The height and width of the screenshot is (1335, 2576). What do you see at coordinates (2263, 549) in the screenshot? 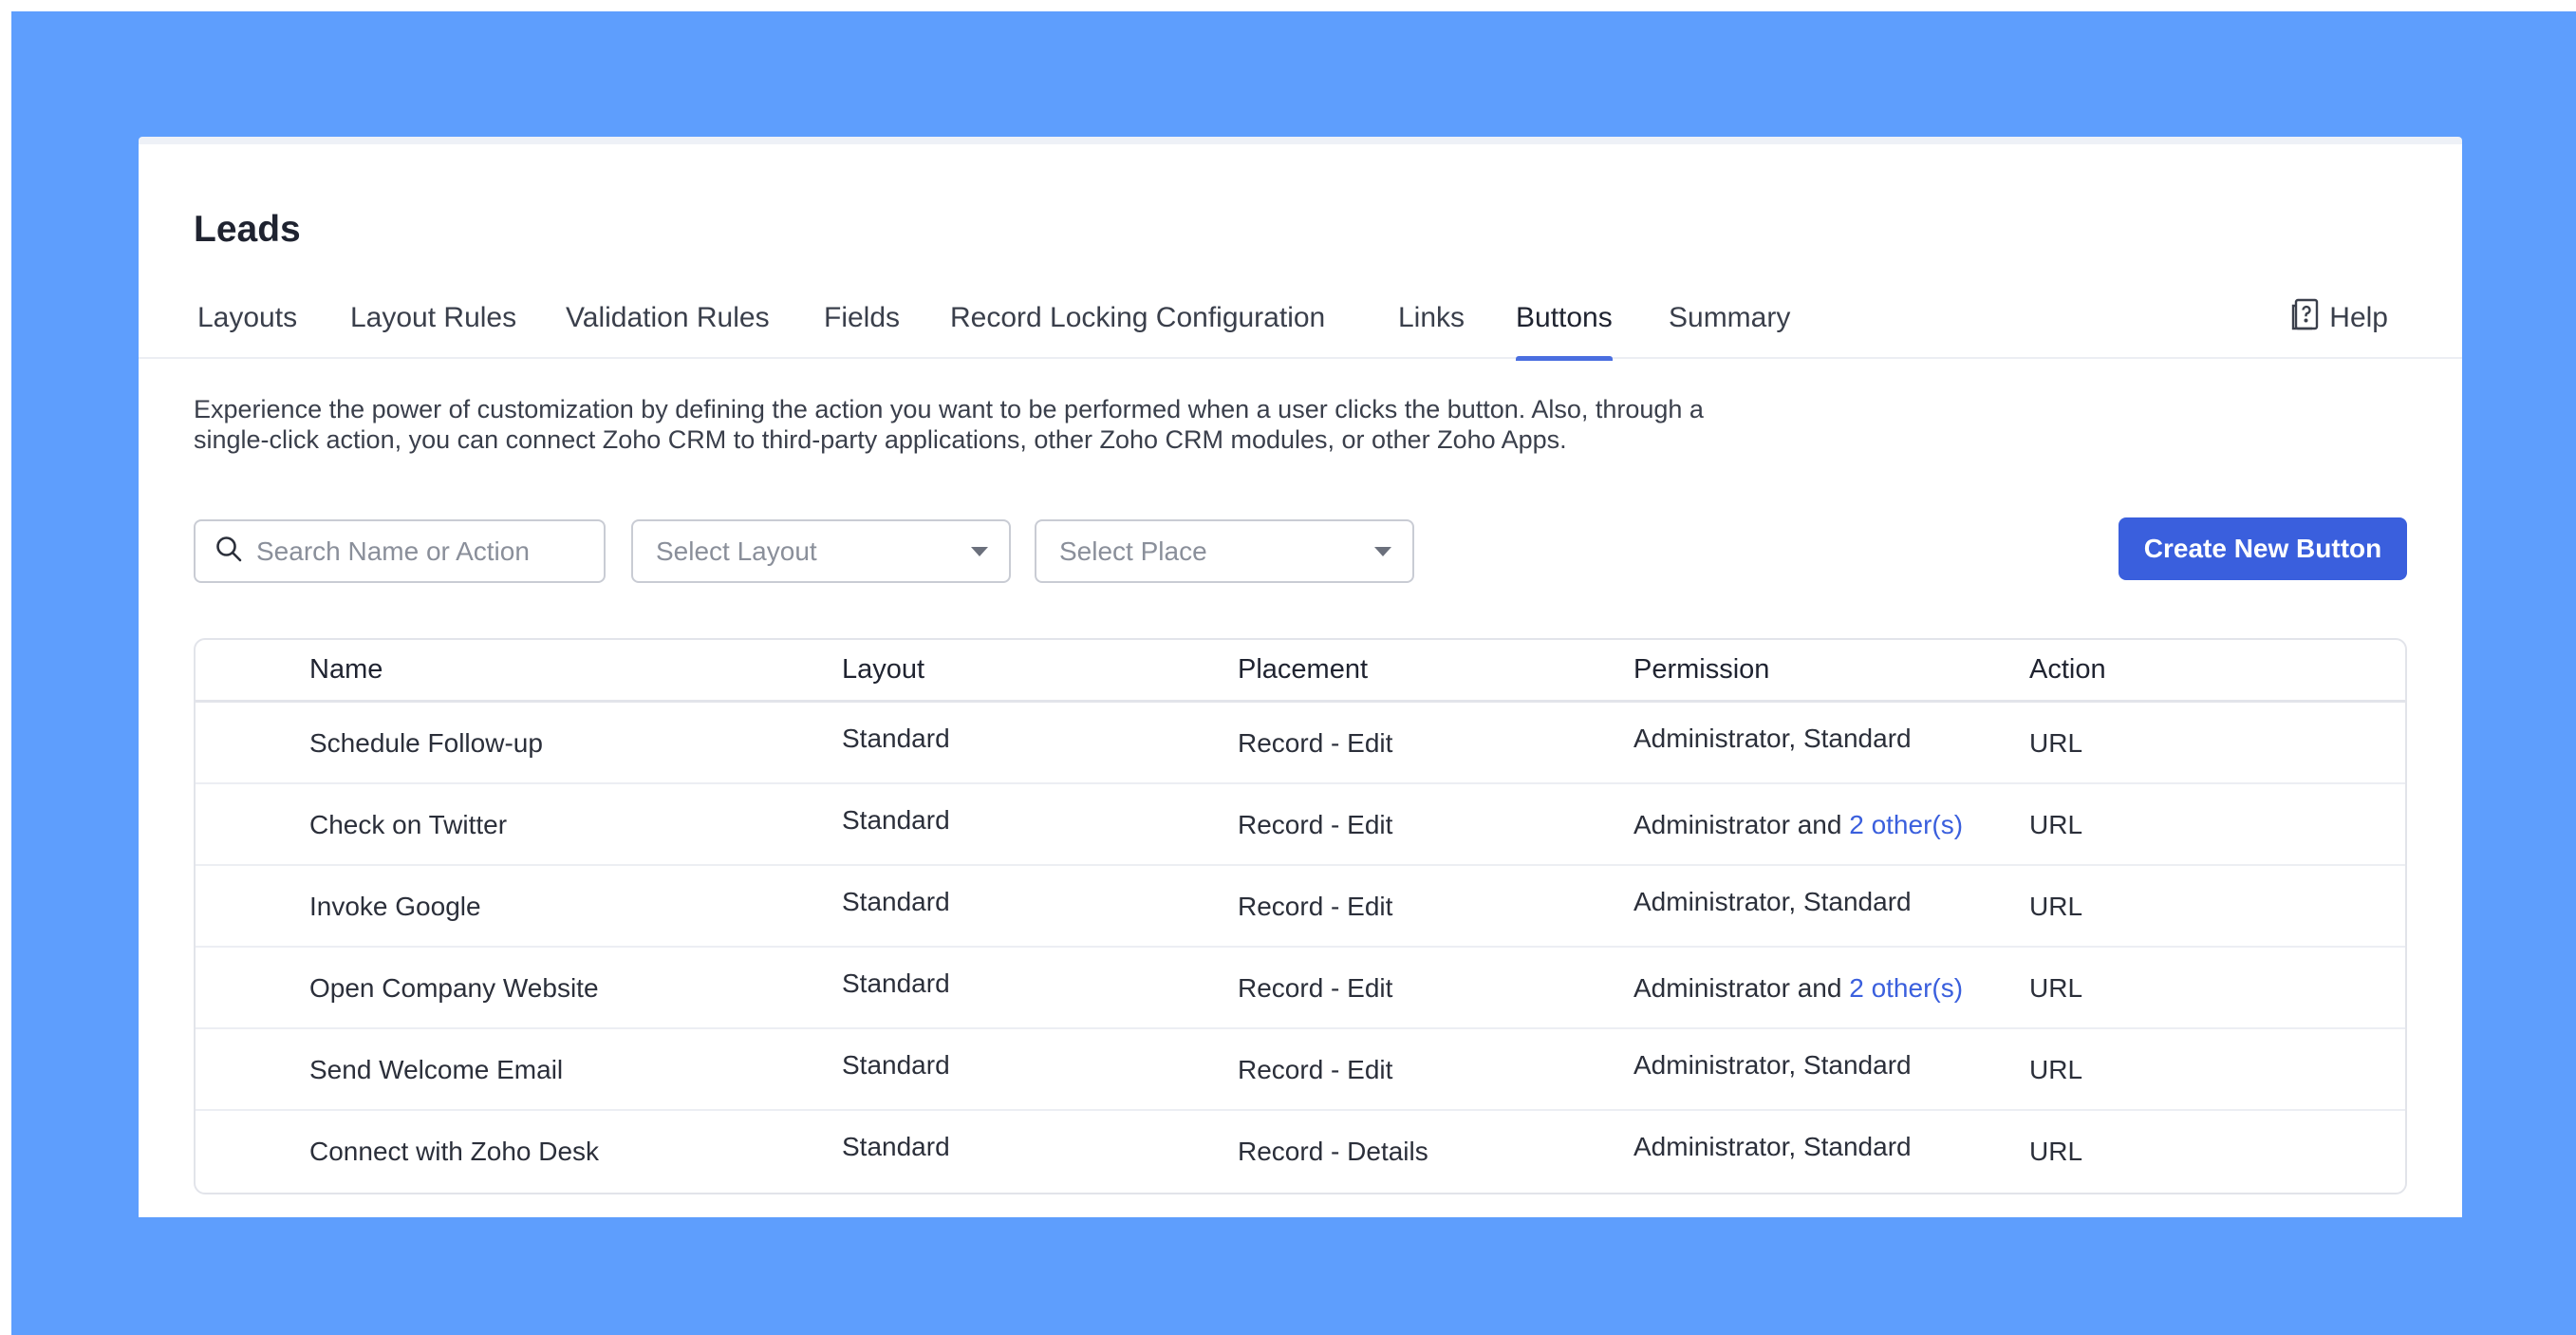
I see `create-new-button: Create New Button` at bounding box center [2263, 549].